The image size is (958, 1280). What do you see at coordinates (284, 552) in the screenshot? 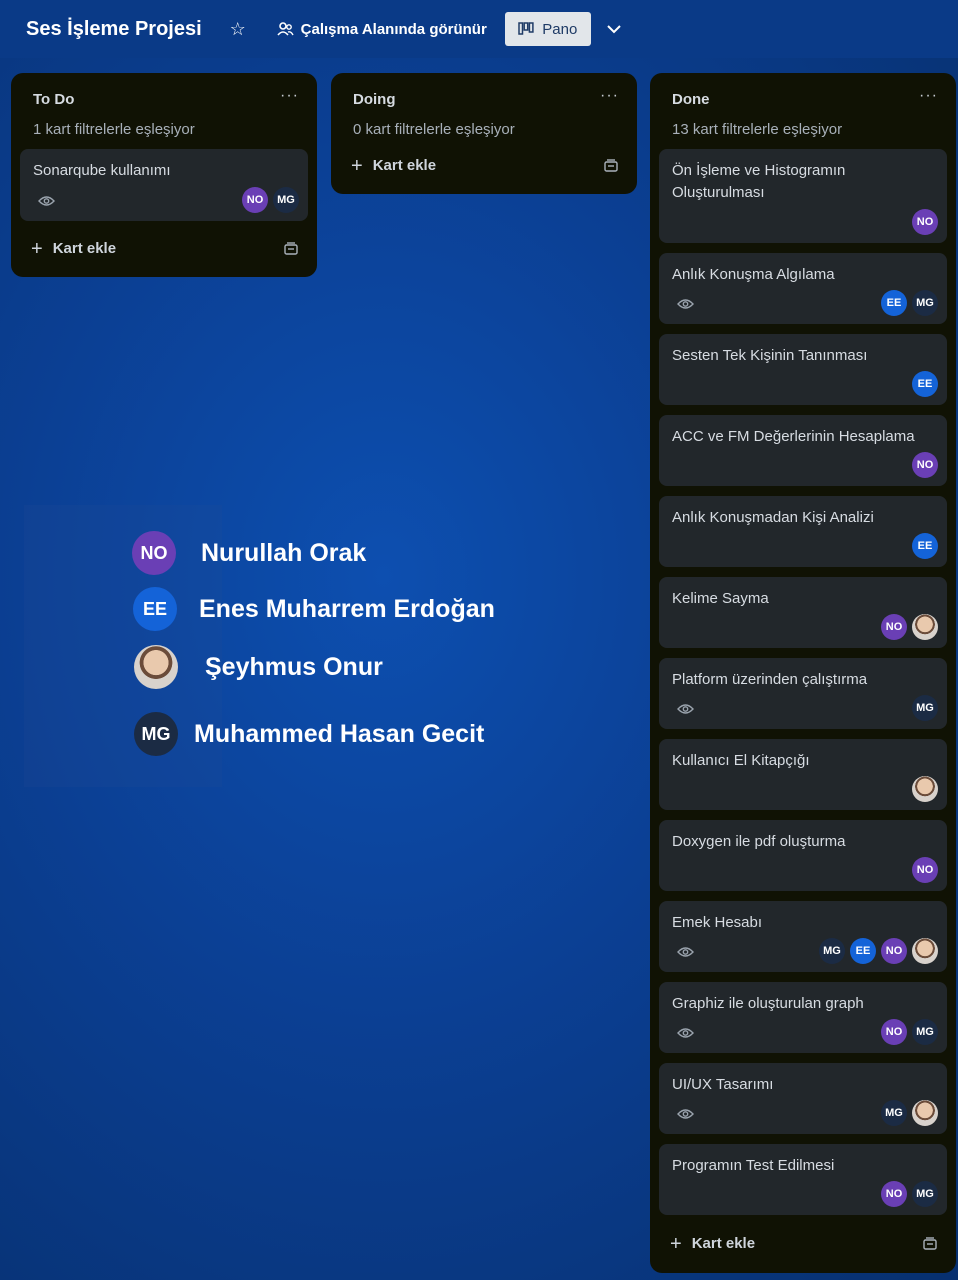
I see `legend-name: Nurullah Orak` at bounding box center [284, 552].